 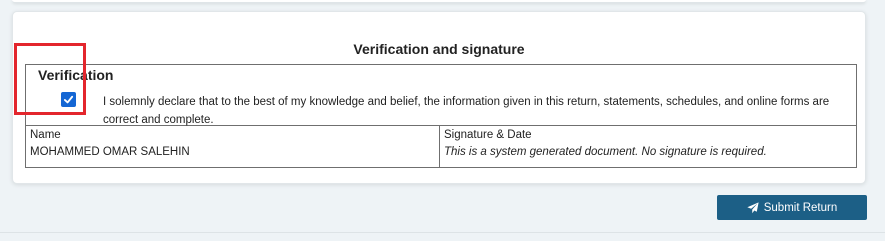 I want to click on name-value: MOHAMMED OMAR SALEHIN, so click(x=110, y=152).